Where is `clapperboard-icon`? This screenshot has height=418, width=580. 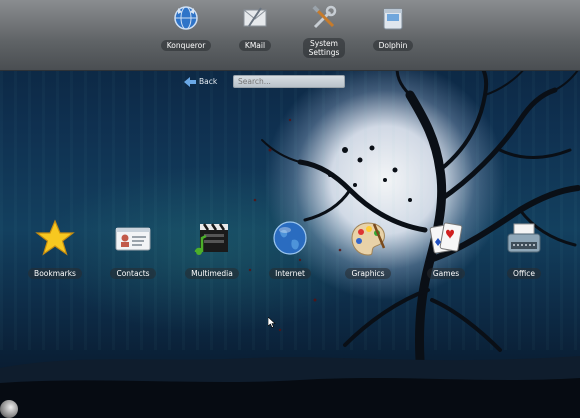 clapperboard-icon is located at coordinates (212, 238).